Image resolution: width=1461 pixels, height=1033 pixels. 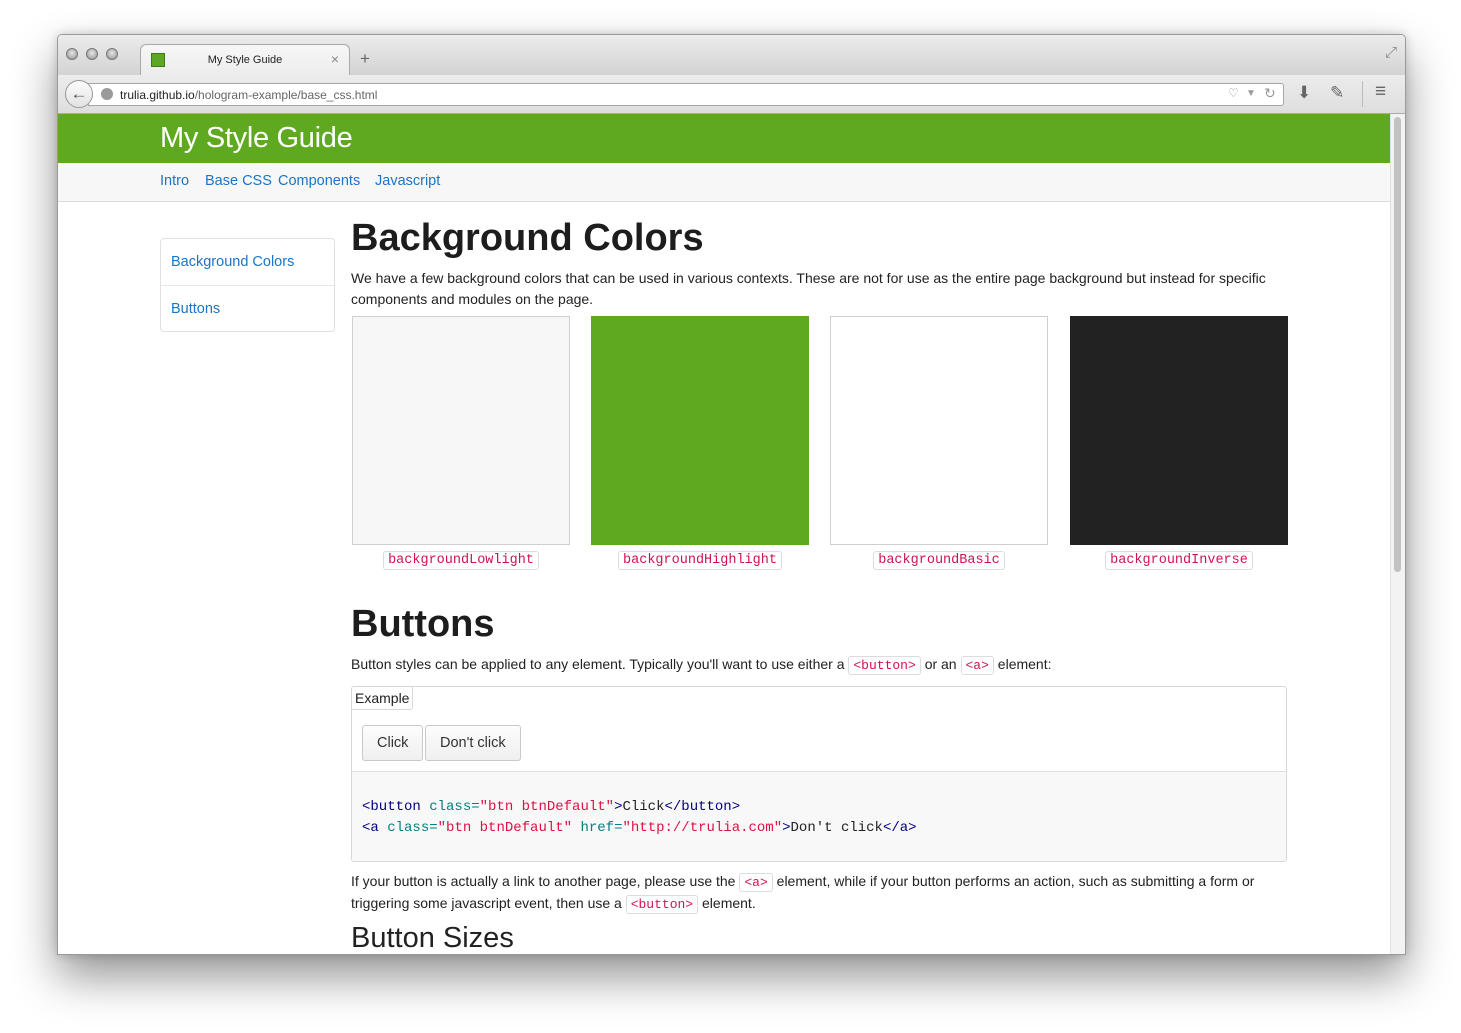 What do you see at coordinates (393, 743) in the screenshot?
I see `click-button: Click` at bounding box center [393, 743].